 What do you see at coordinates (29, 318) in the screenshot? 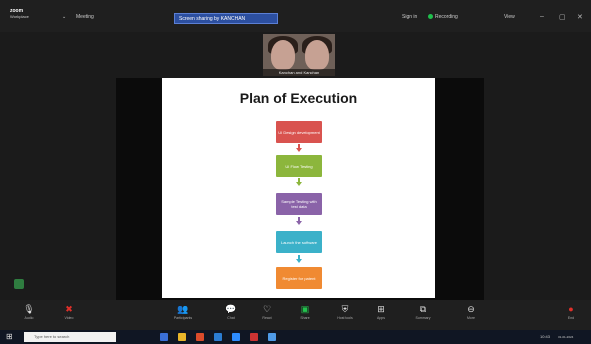
I see `audio-label: Audio` at bounding box center [29, 318].